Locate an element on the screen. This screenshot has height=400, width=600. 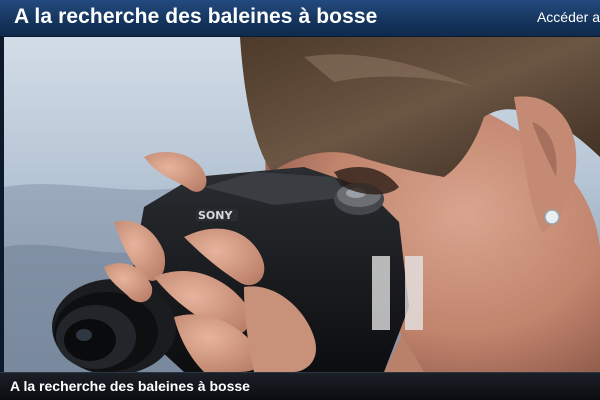
pause-icon is located at coordinates (381, 293).